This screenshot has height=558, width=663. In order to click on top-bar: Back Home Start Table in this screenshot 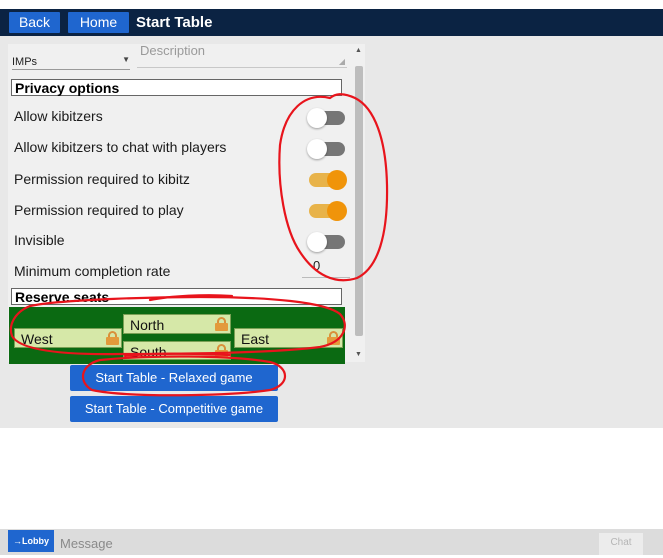, I will do `click(331, 22)`.